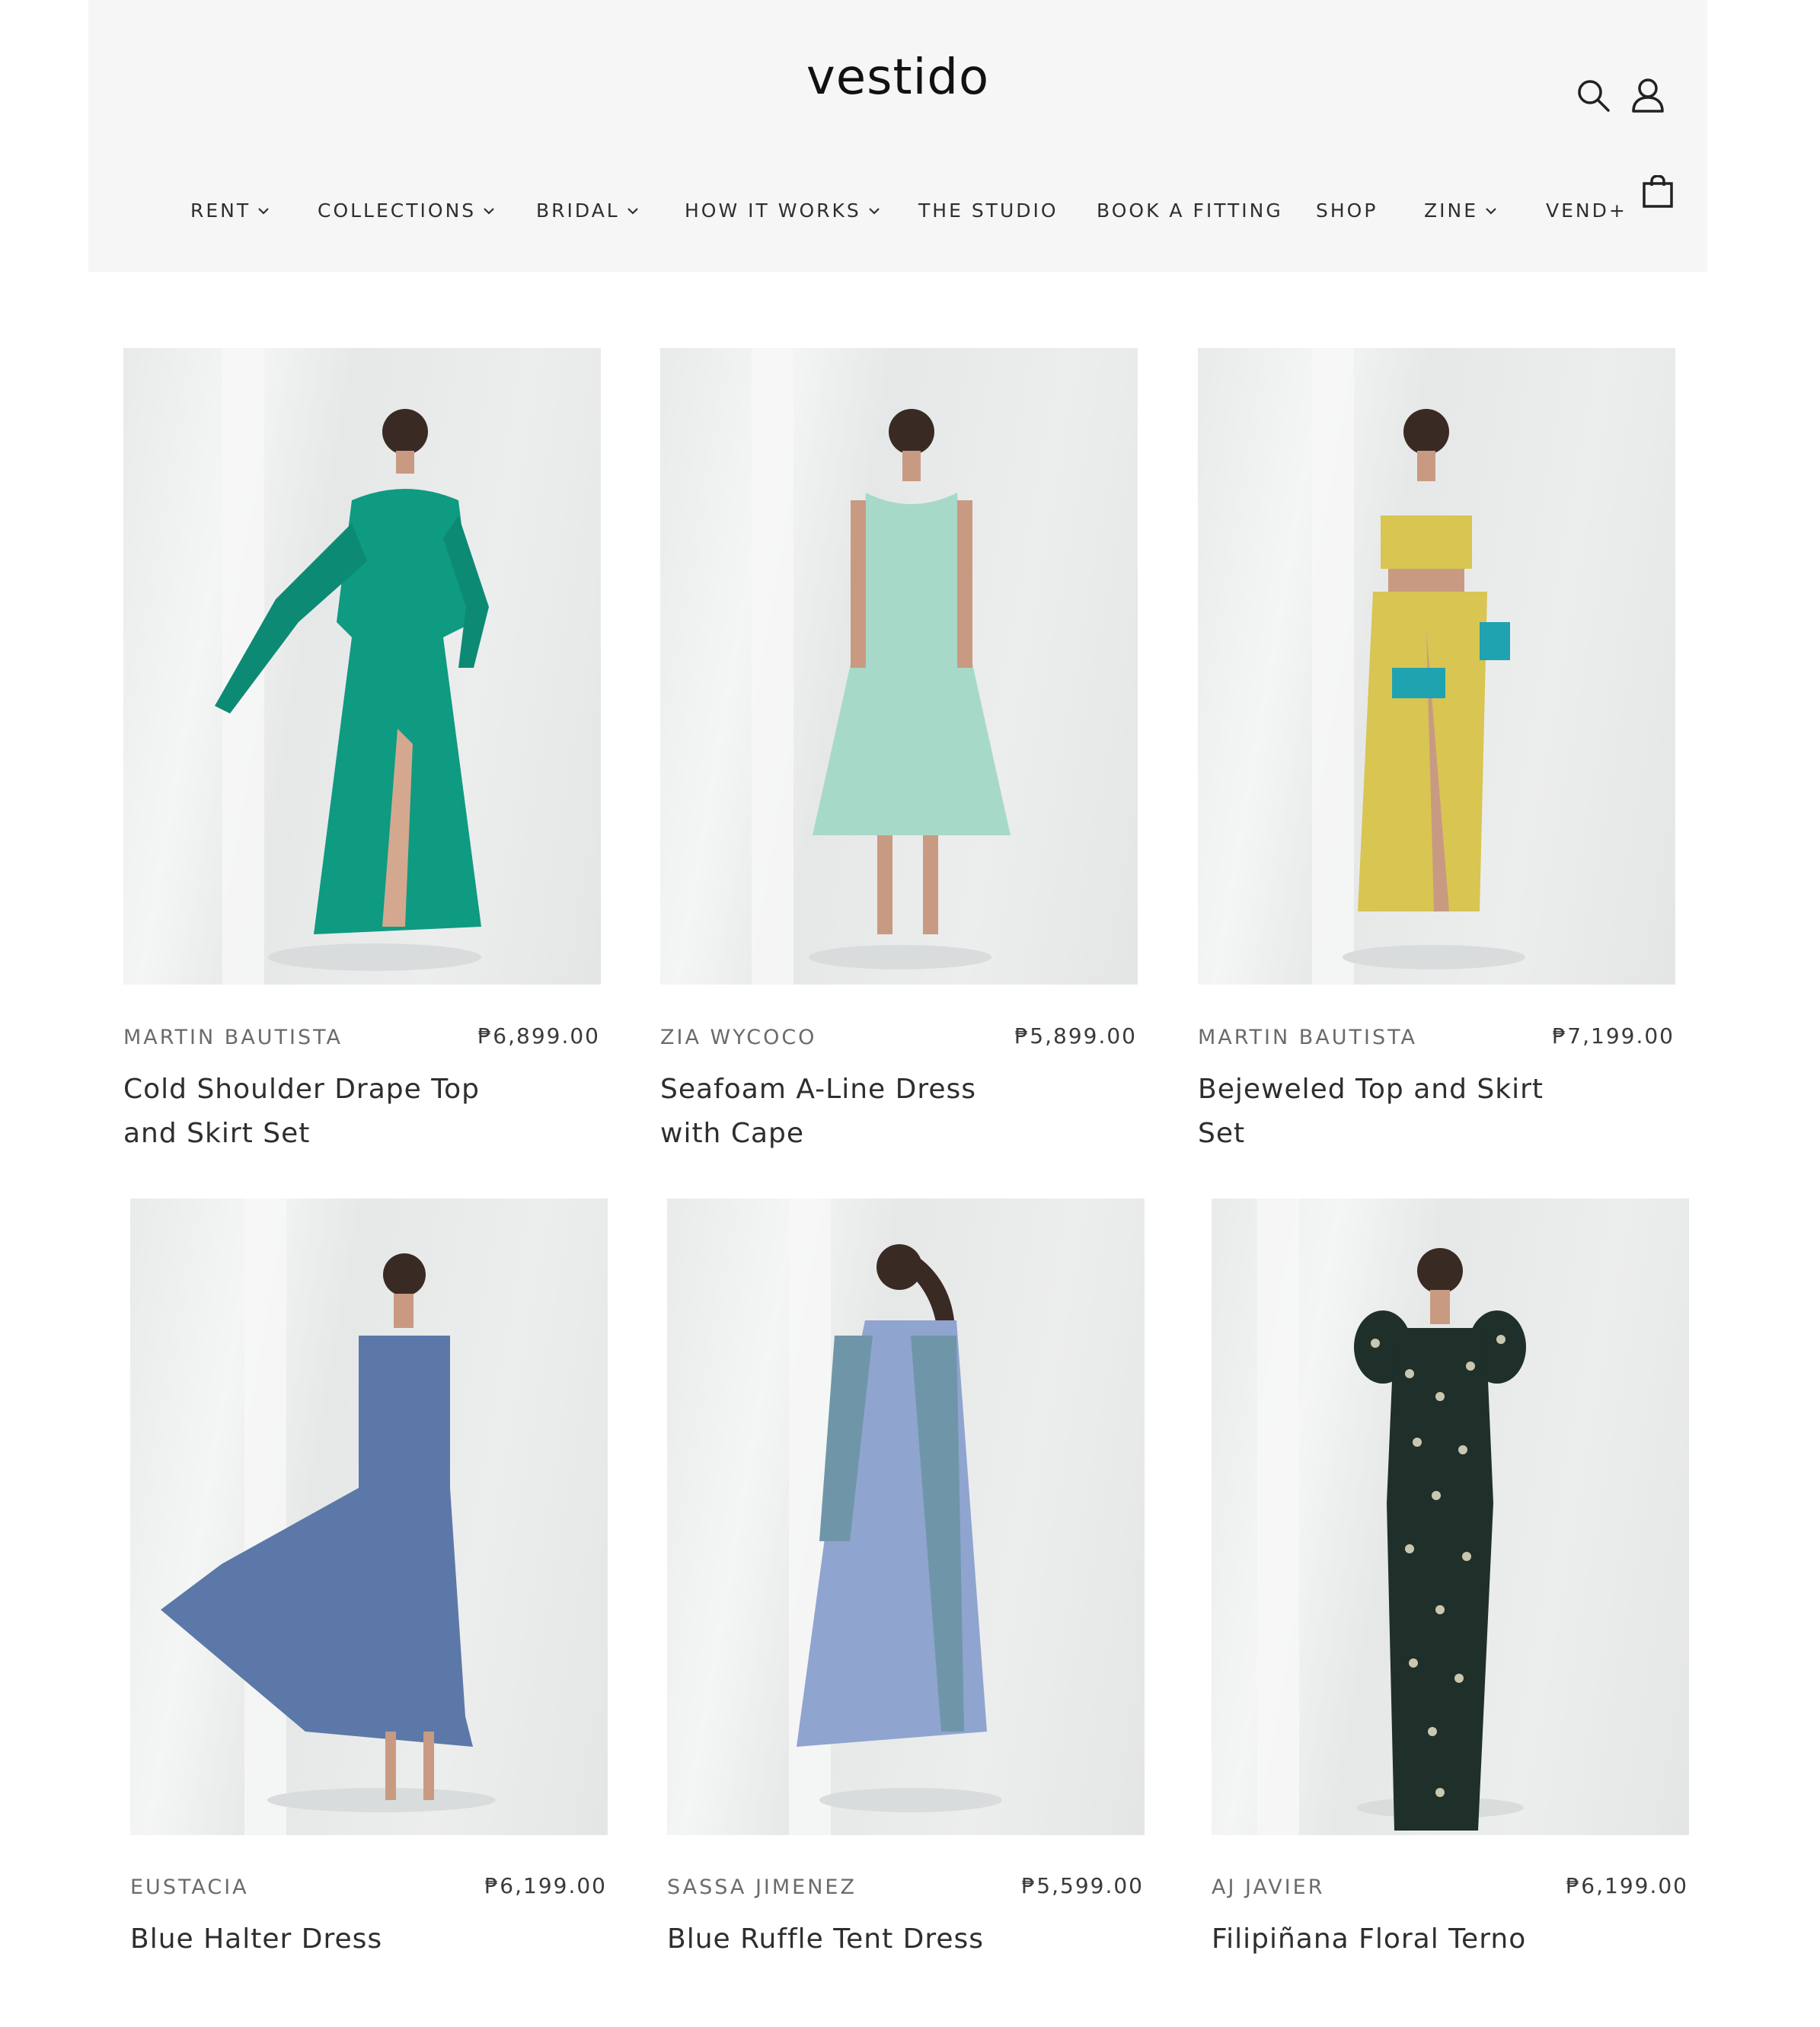  I want to click on nav-item-label: THE STUDIO, so click(988, 211).